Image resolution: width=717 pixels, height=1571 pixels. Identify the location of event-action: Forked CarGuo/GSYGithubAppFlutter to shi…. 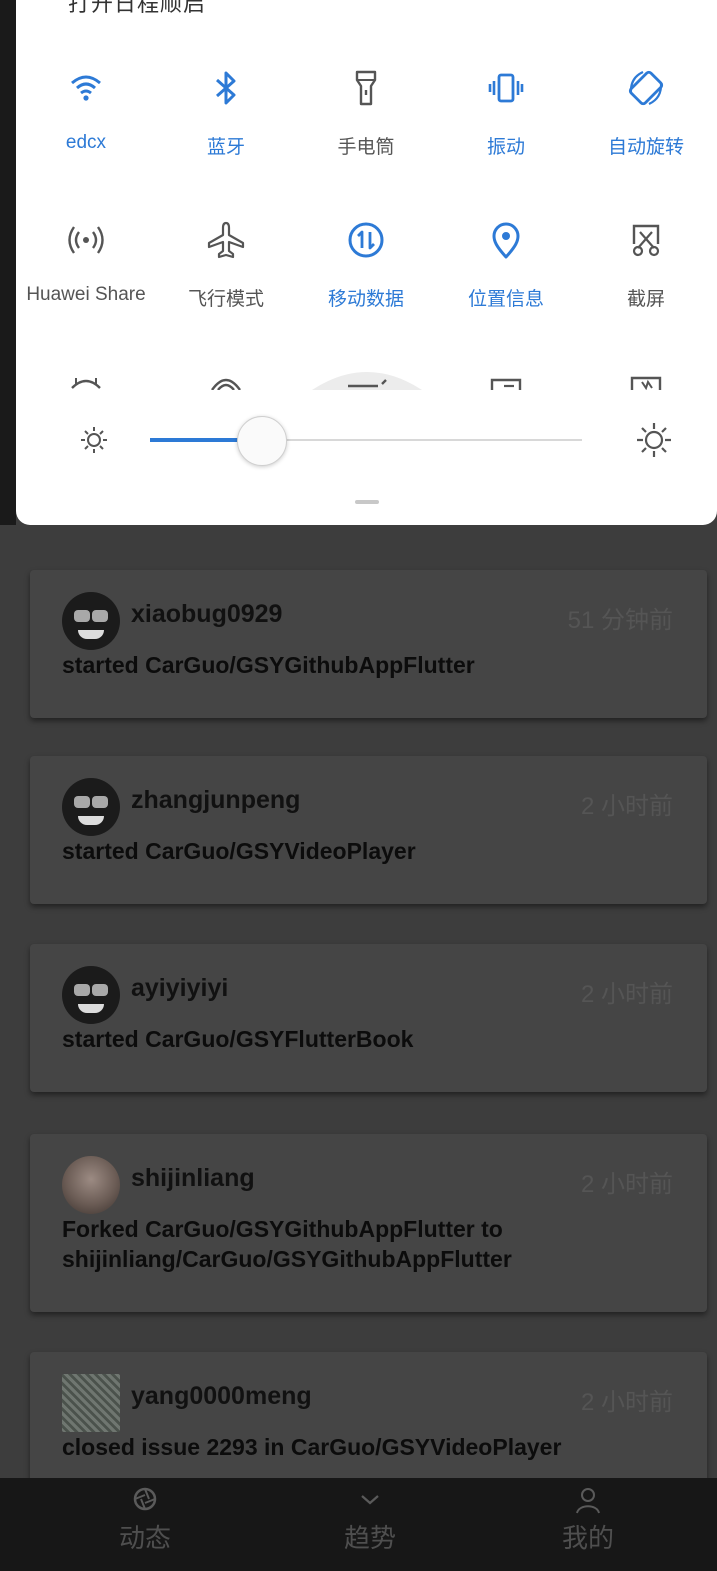
(287, 1244).